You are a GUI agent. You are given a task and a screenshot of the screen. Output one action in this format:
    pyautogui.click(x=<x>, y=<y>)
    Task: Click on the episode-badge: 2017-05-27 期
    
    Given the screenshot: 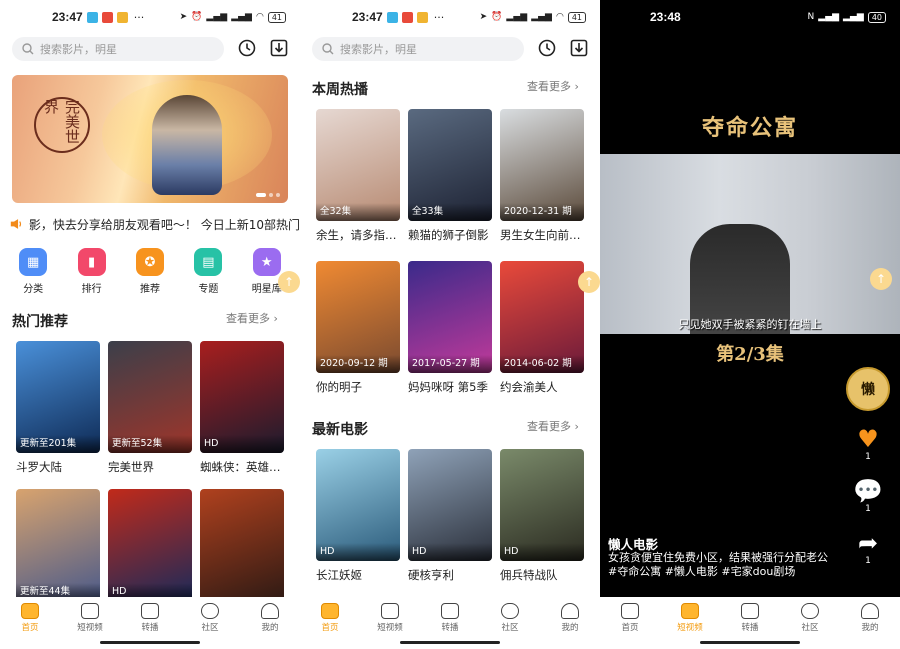 What is the action you would take?
    pyautogui.click(x=450, y=364)
    